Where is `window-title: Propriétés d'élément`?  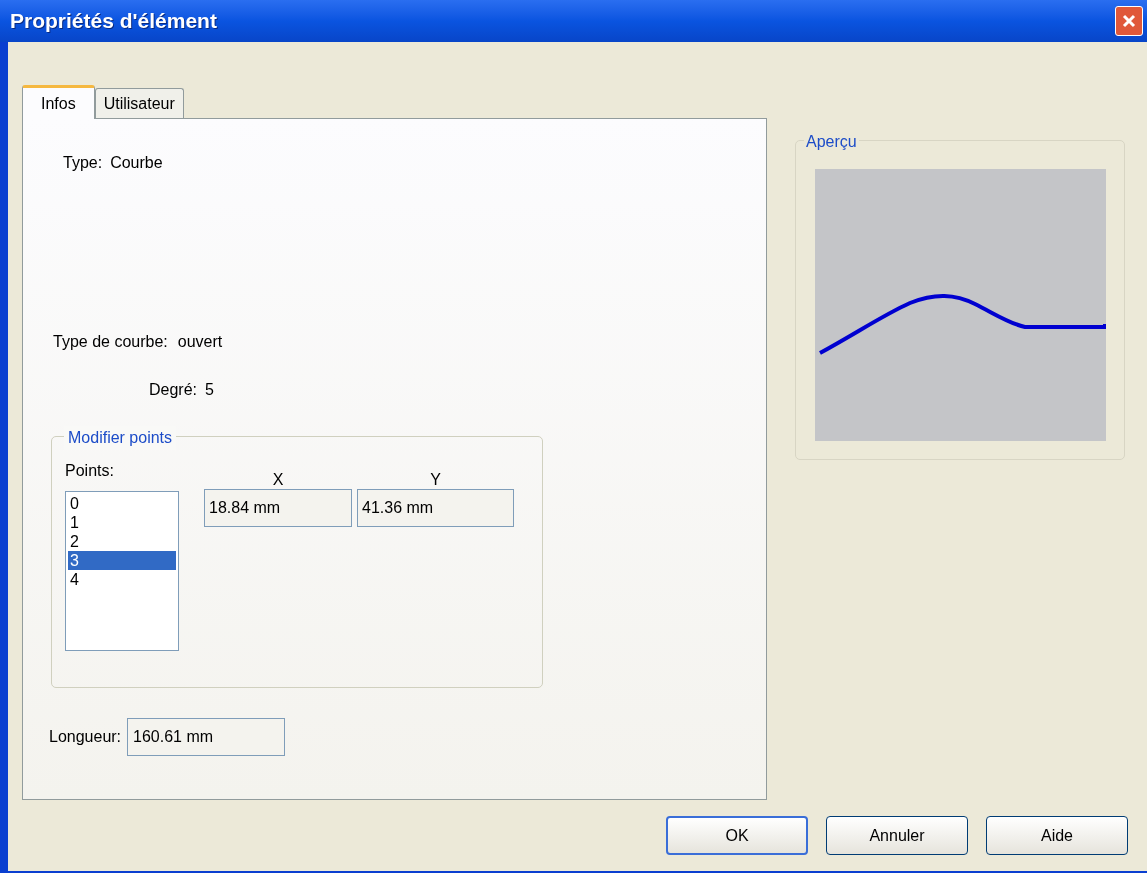 window-title: Propriétés d'élément is located at coordinates (113, 21).